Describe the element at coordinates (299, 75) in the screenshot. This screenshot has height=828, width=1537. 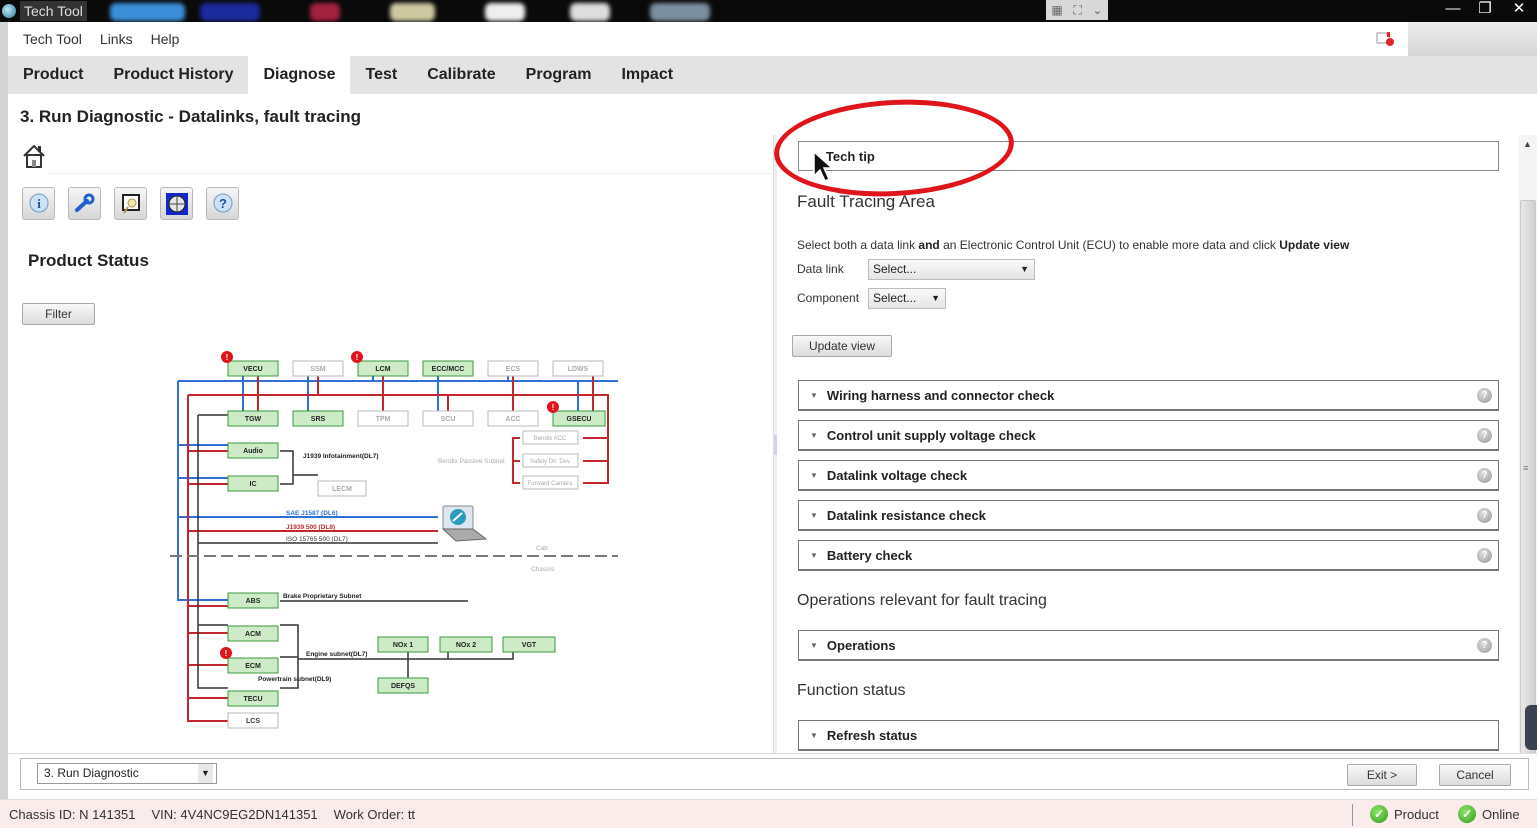
I see `tab-diagnose: Diagnose` at that location.